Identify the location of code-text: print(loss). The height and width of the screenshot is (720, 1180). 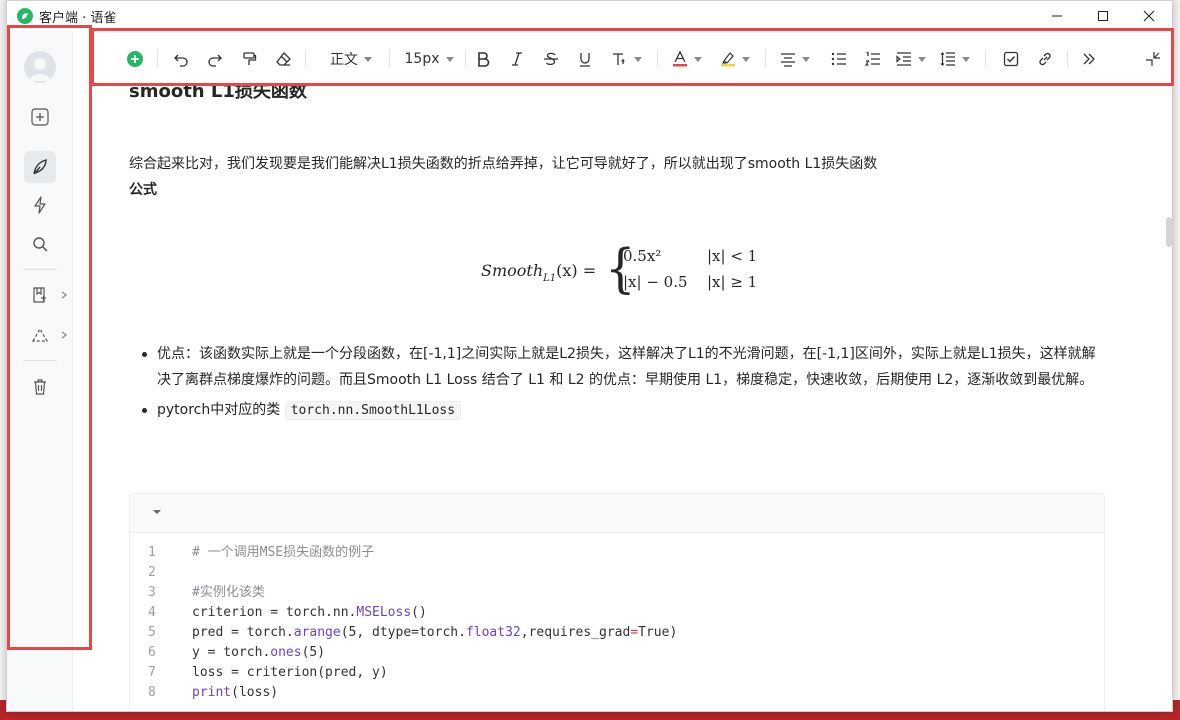
(235, 692).